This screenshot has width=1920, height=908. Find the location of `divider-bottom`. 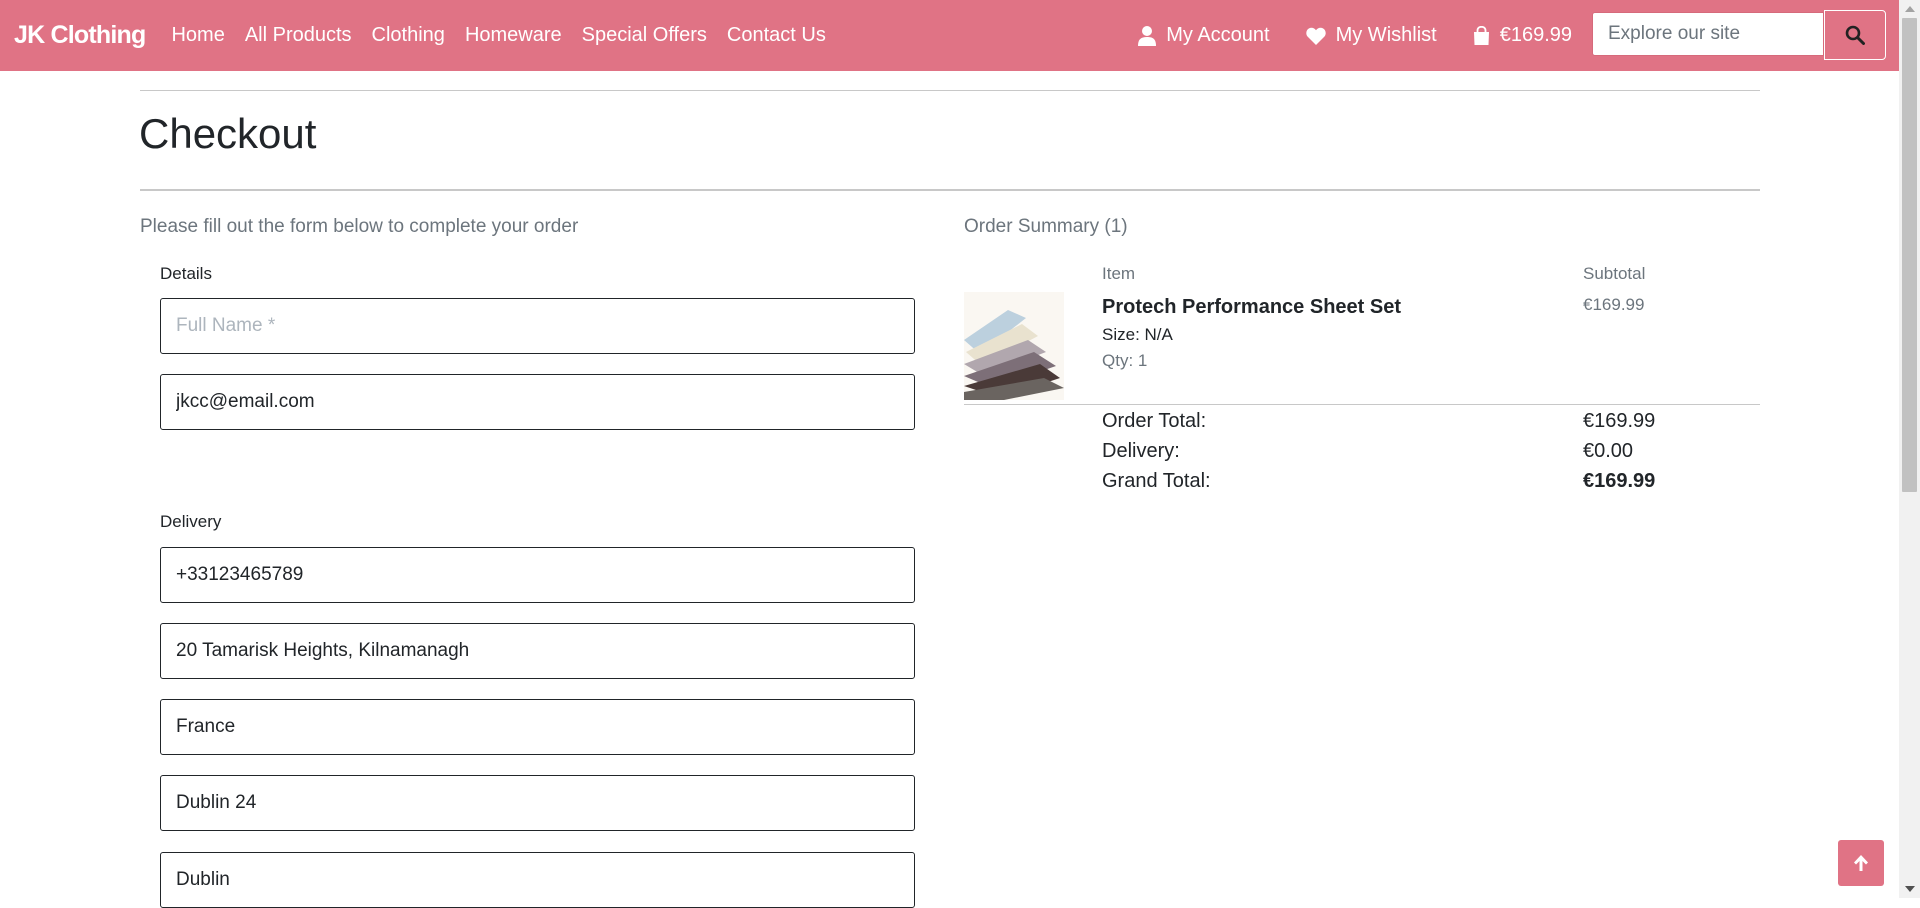

divider-bottom is located at coordinates (950, 190).